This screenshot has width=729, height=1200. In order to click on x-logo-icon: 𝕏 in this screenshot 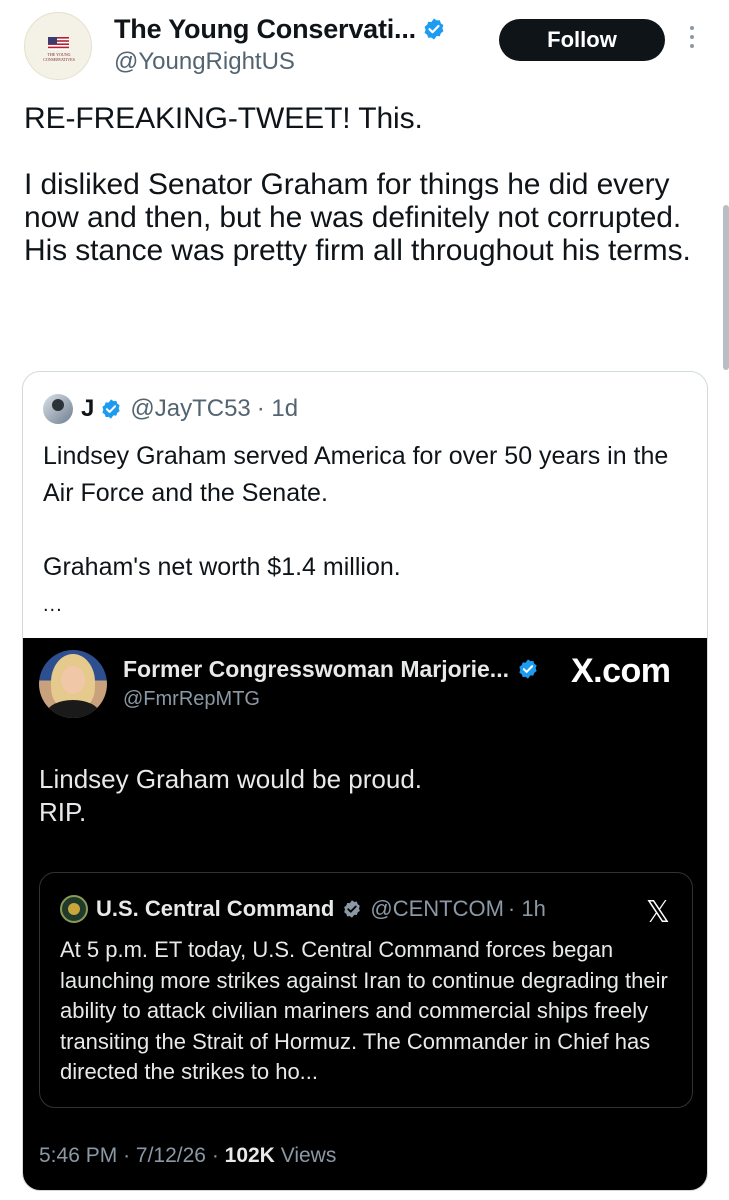, I will do `click(657, 912)`.